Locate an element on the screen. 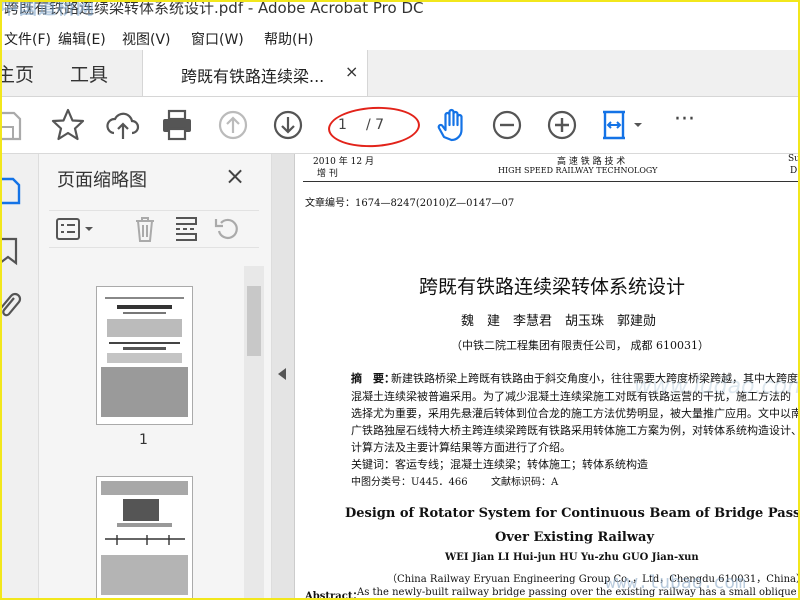  zoom-out-icon is located at coordinates (507, 125).